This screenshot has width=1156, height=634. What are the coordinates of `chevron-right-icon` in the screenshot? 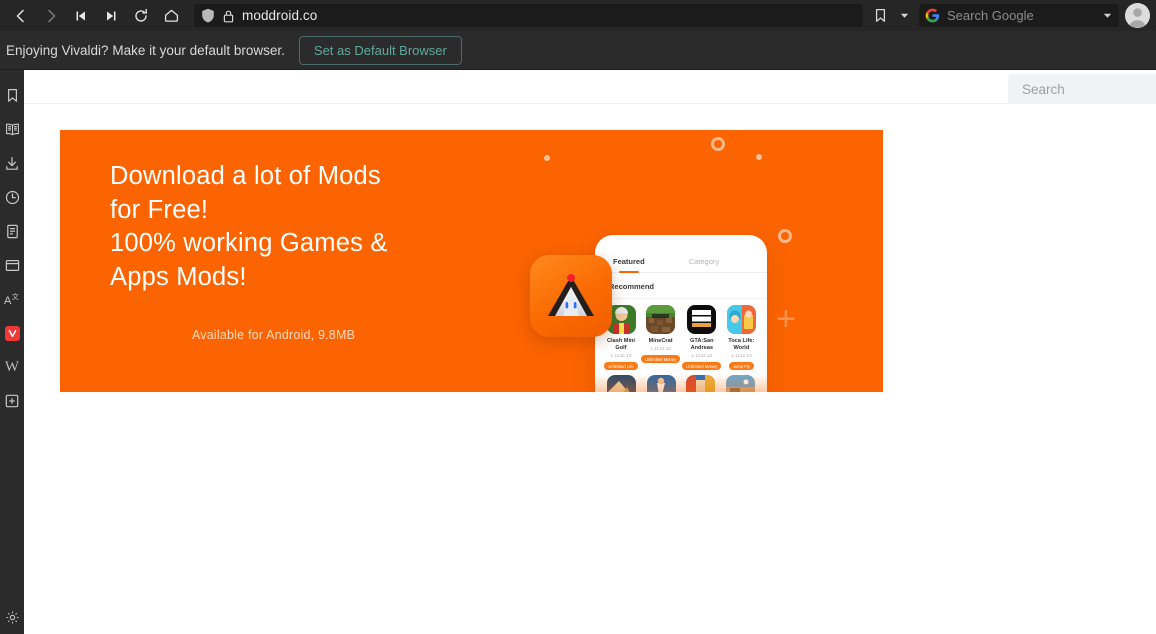 It's located at (52, 15).